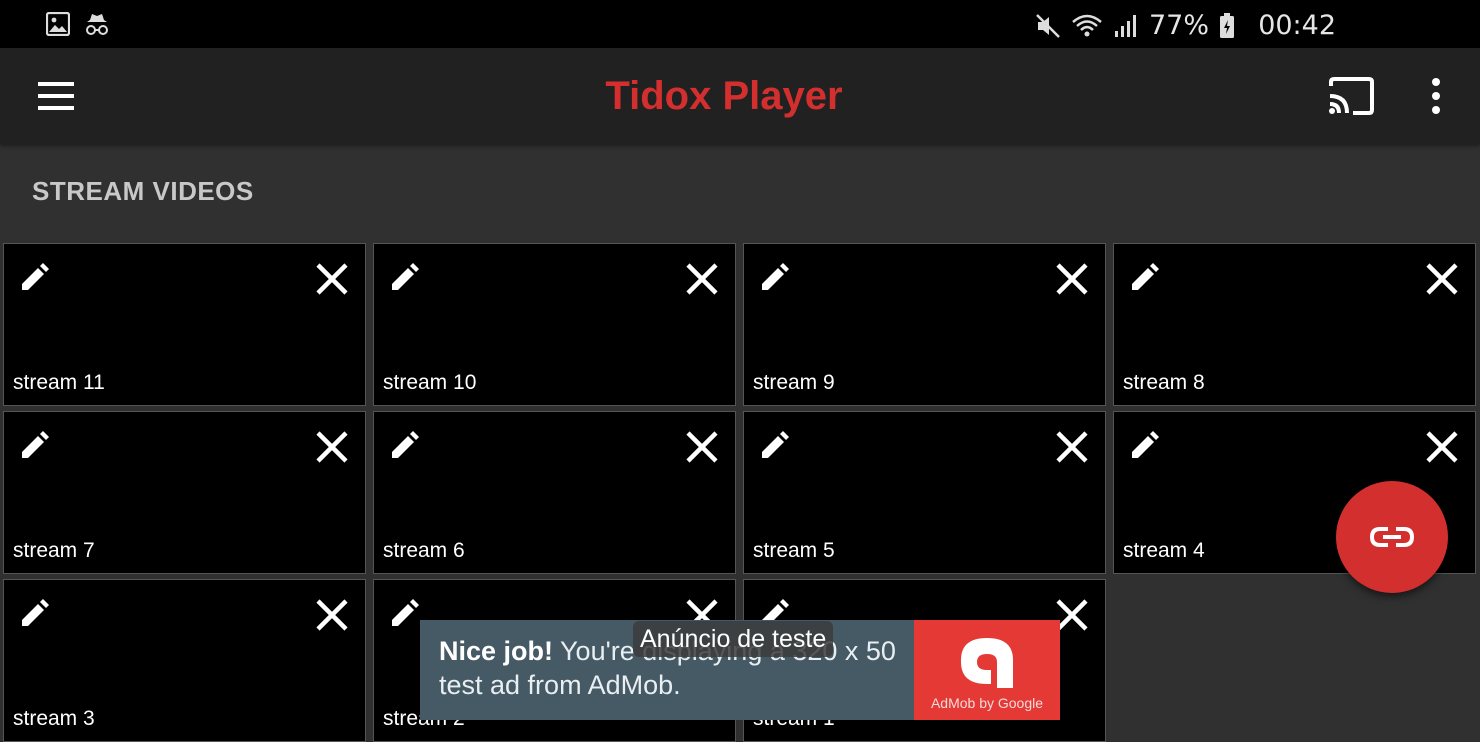 The width and height of the screenshot is (1480, 742). What do you see at coordinates (794, 550) in the screenshot?
I see `stream-label: stream 5` at bounding box center [794, 550].